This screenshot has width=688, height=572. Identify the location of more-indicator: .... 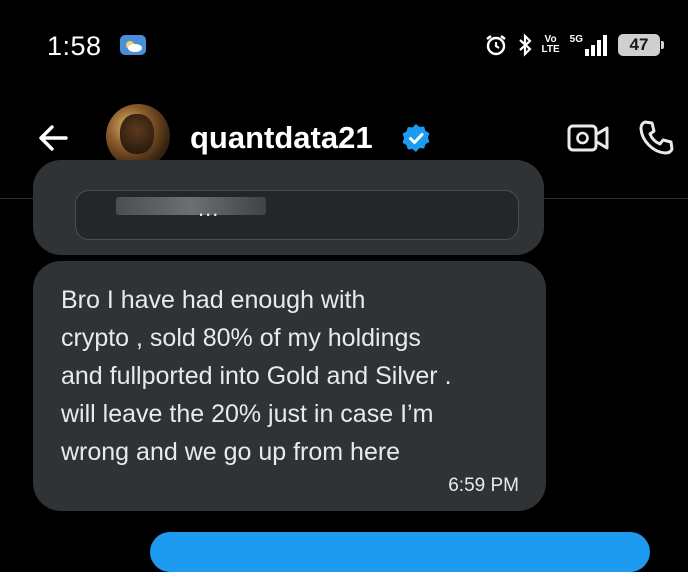
(209, 208).